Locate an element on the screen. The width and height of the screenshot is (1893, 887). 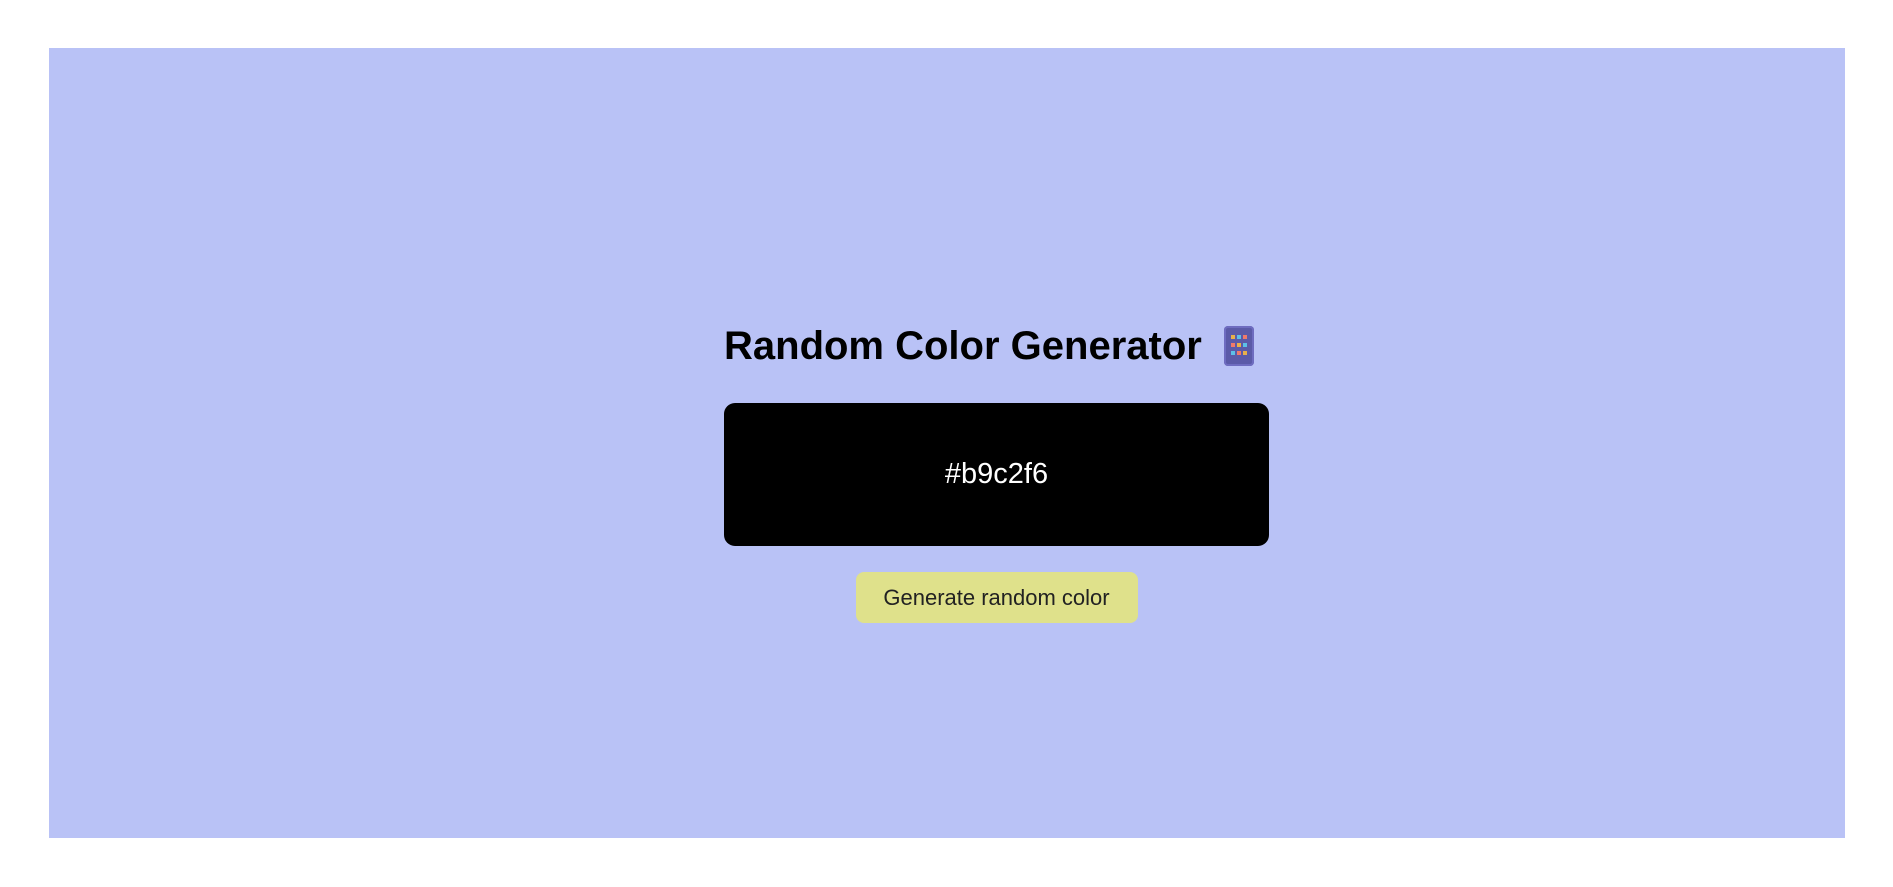
button-wrapper: Generate random color is located at coordinates (996, 597).